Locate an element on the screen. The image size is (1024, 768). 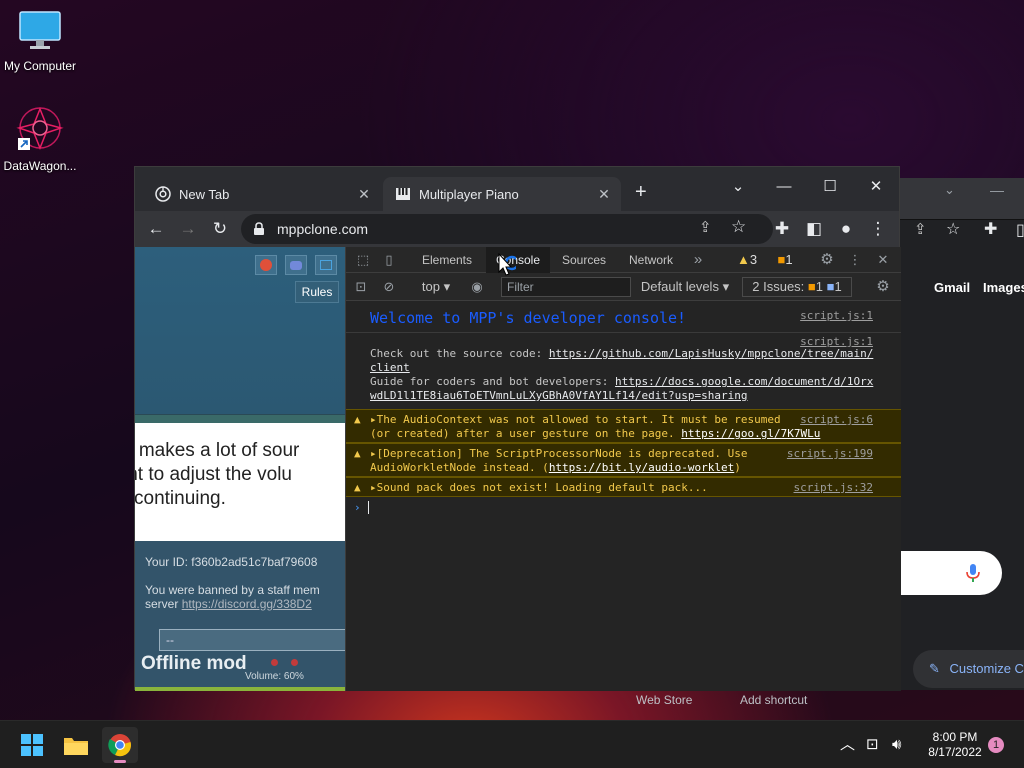
log-levels-dropdown: Default levels ▾ is located at coordinates (685, 287).